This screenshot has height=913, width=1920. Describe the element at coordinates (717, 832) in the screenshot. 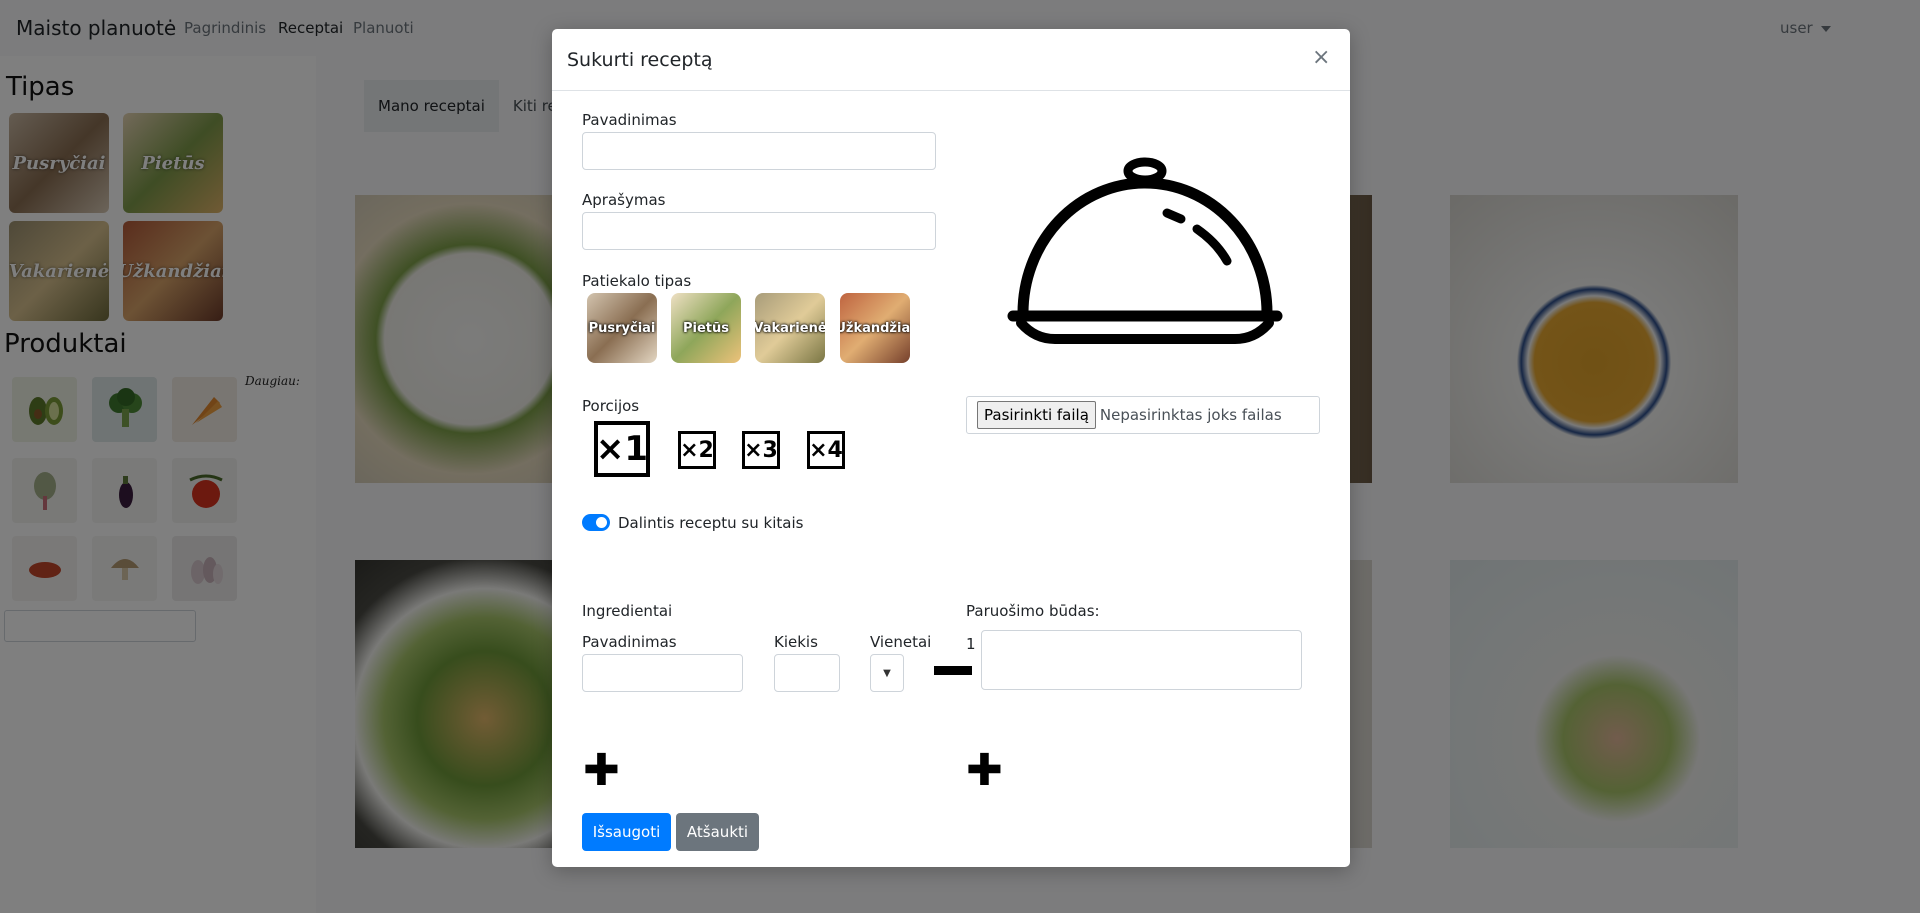

I see `cancel-button: Atšaukti` at that location.